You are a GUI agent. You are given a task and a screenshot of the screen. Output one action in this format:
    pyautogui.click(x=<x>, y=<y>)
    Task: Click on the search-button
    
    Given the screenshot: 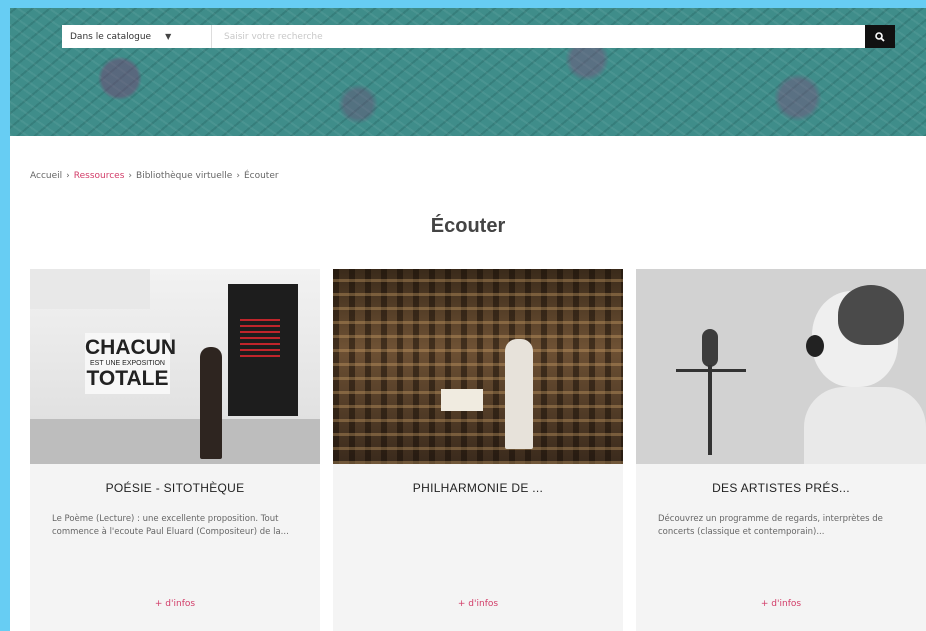 What is the action you would take?
    pyautogui.click(x=880, y=36)
    